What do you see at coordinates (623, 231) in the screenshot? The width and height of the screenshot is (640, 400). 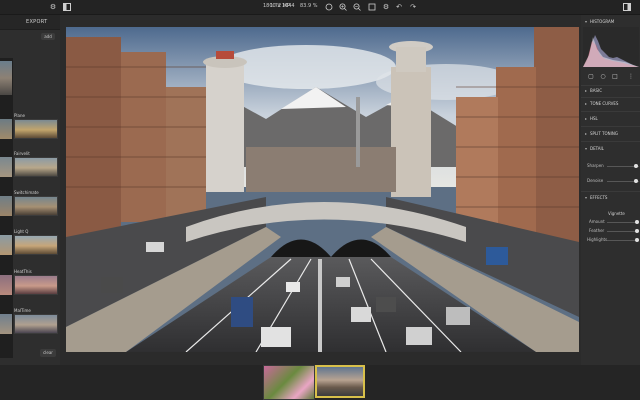 I see `feather-slider` at bounding box center [623, 231].